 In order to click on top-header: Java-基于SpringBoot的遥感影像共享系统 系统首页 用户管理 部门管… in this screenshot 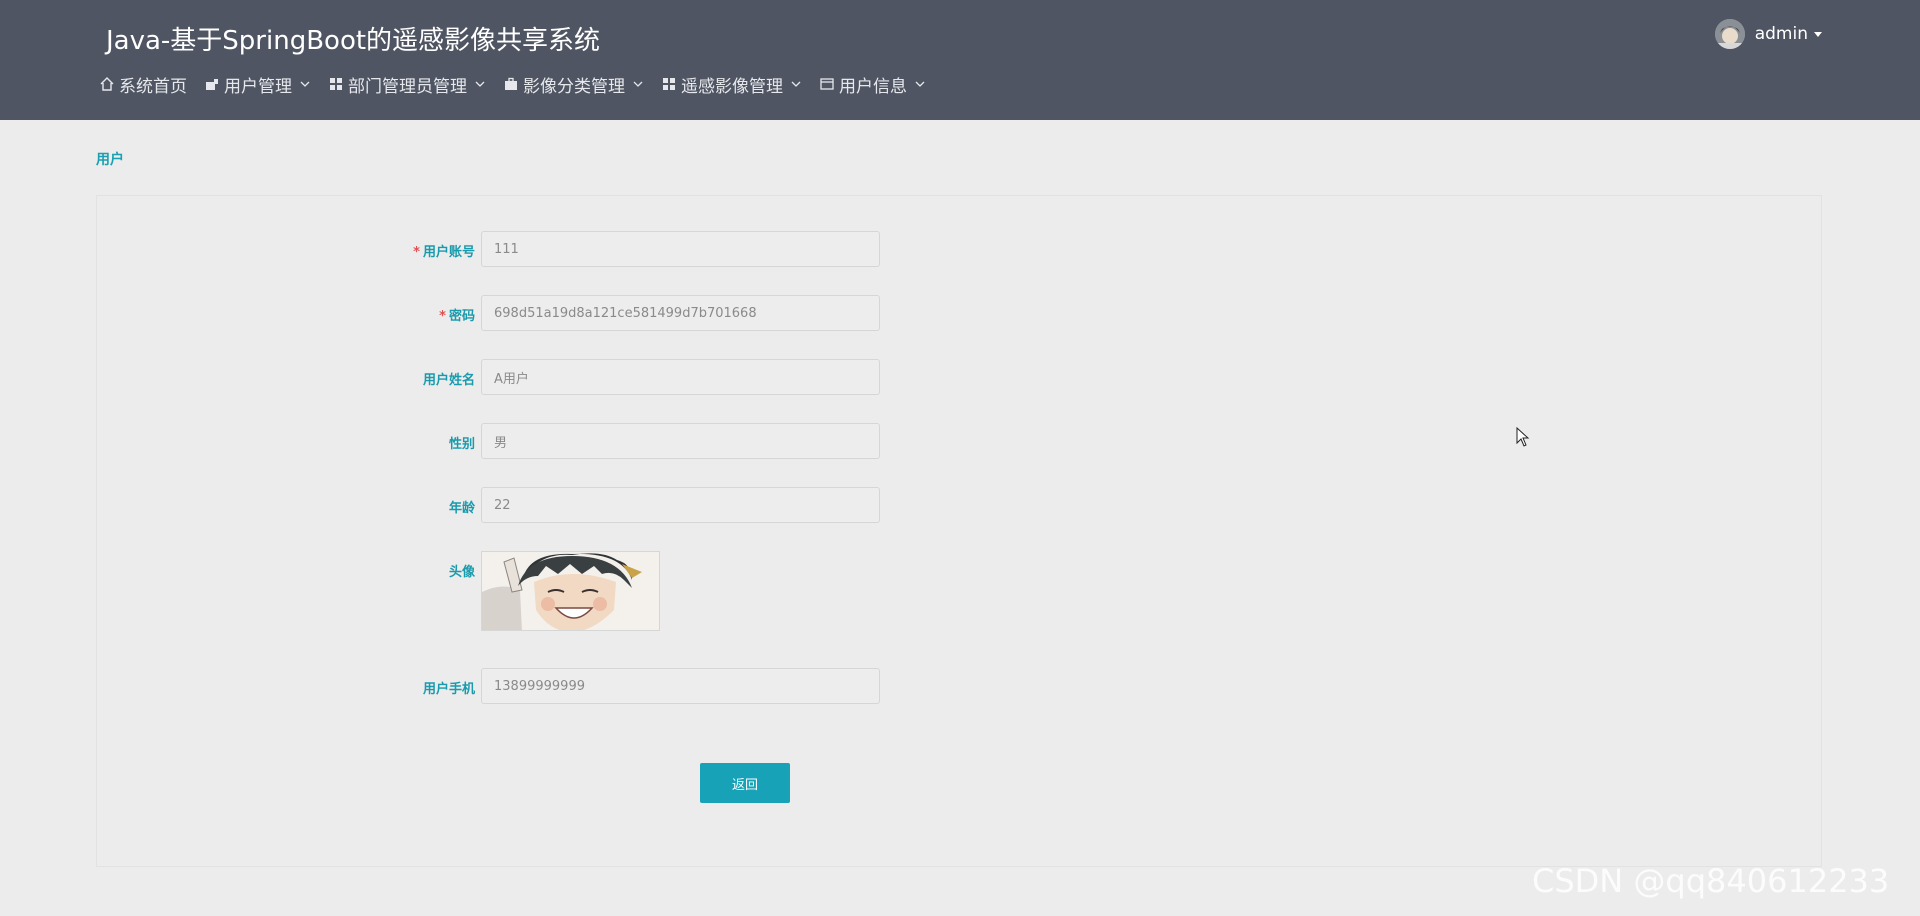, I will do `click(960, 60)`.